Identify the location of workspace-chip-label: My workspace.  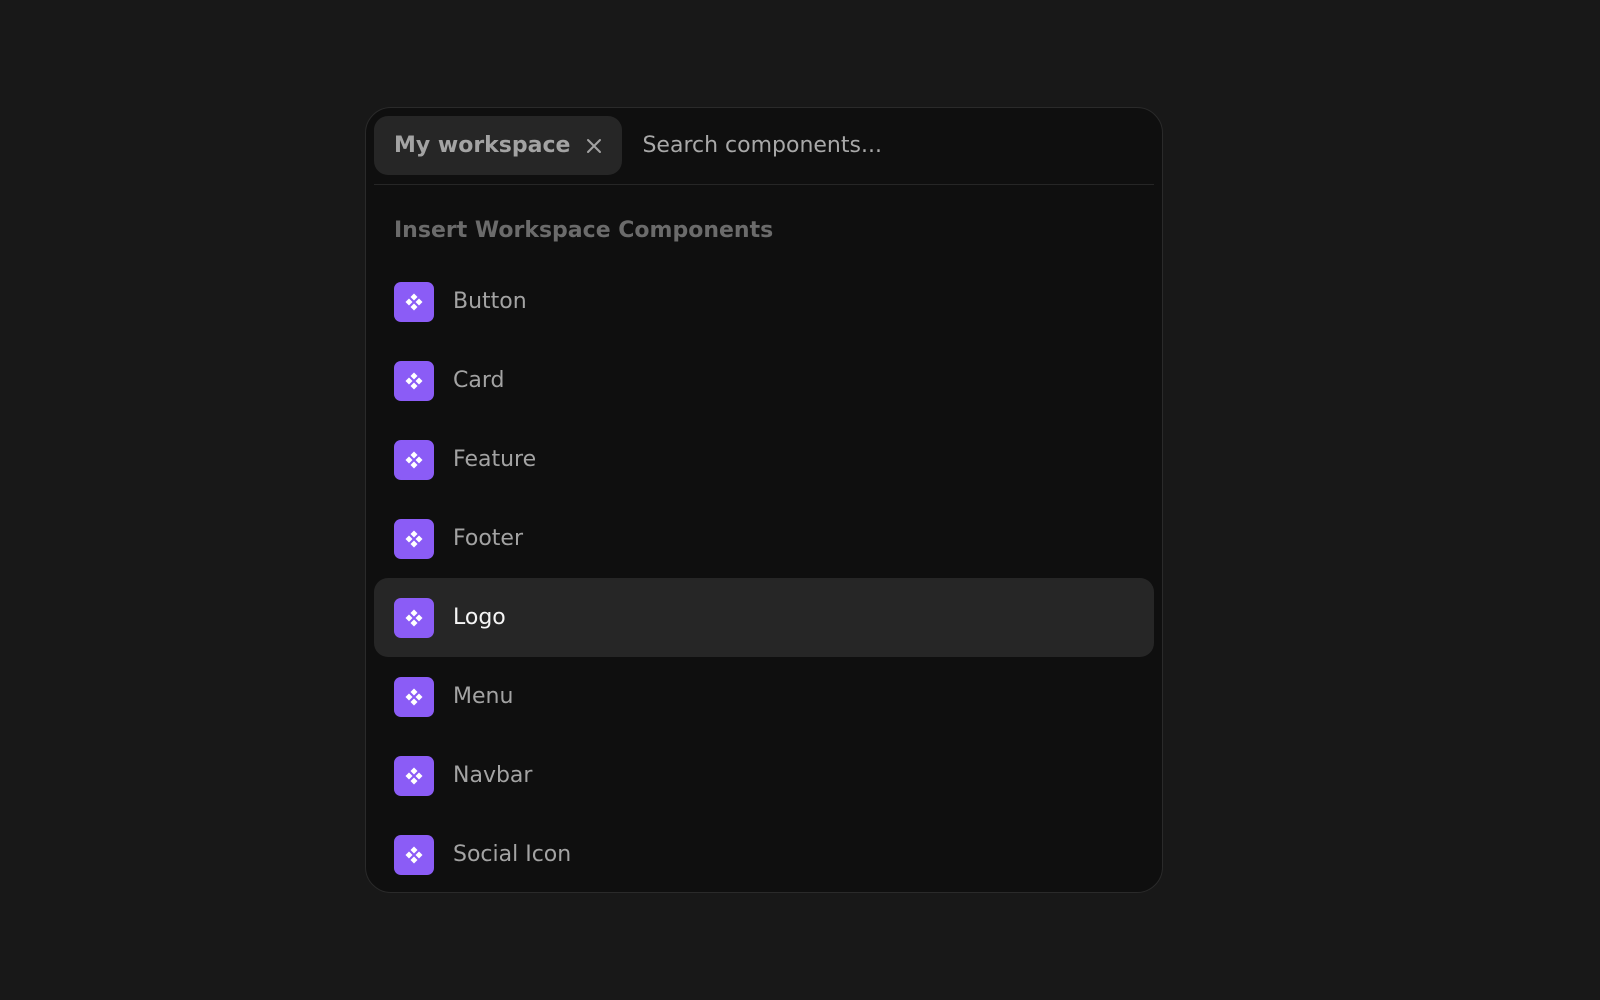
(482, 145).